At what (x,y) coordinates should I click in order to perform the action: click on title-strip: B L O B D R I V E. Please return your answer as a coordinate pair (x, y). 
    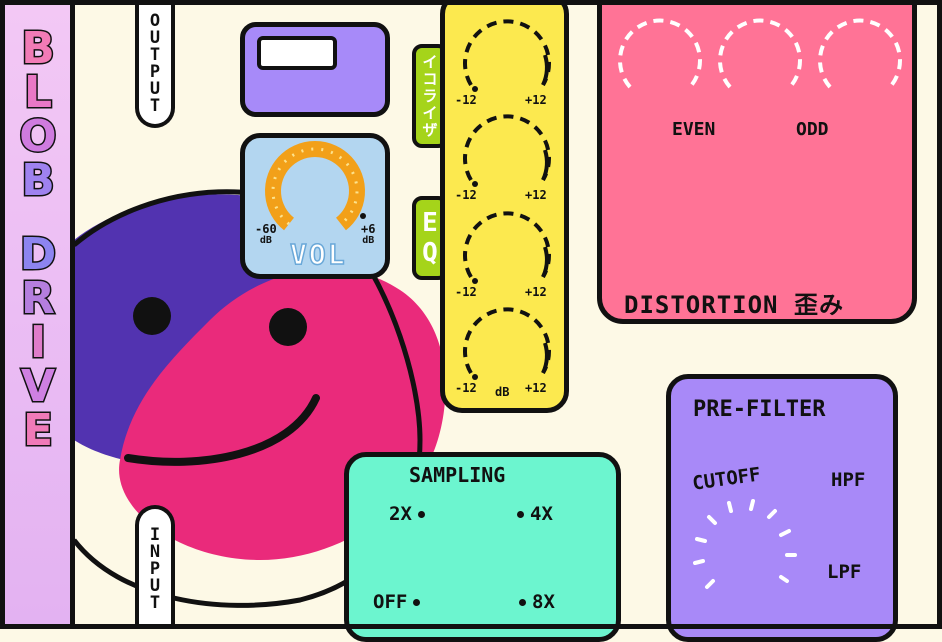
    Looking at the image, I should click on (40, 314).